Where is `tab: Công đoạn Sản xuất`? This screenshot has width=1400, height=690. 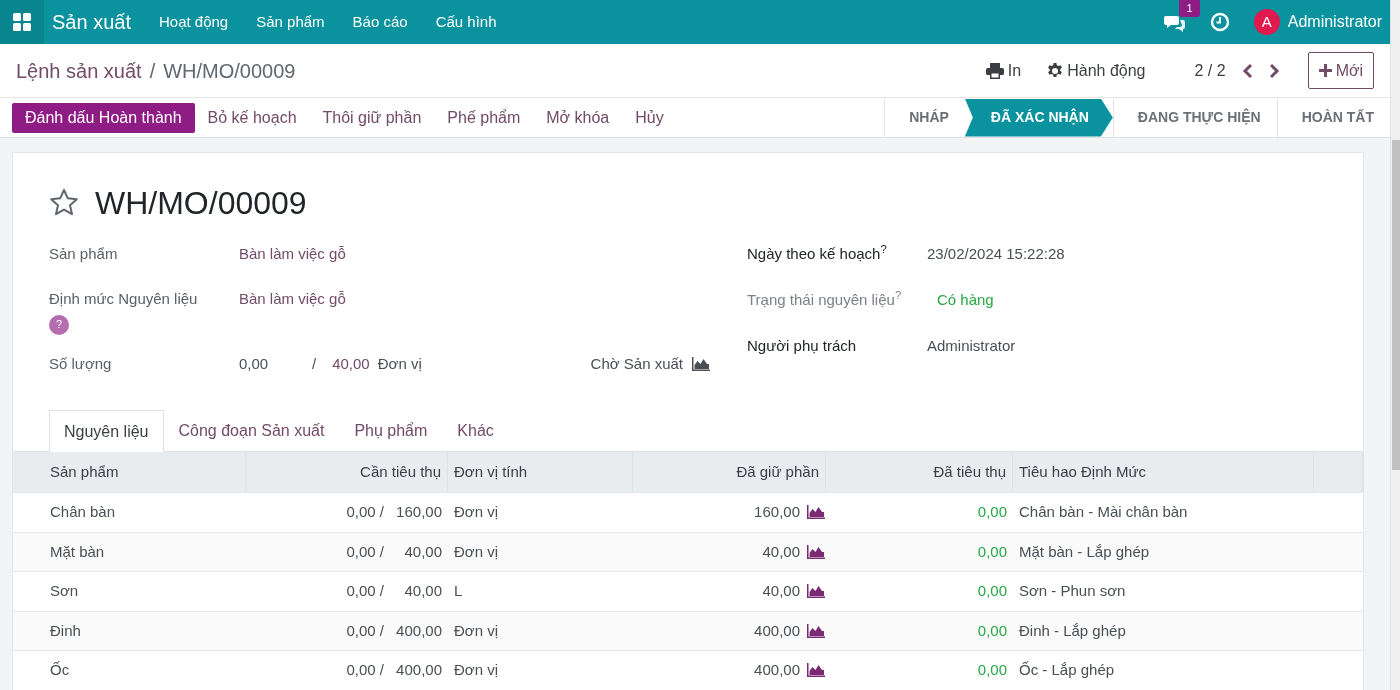 tab: Công đoạn Sản xuất is located at coordinates (251, 430).